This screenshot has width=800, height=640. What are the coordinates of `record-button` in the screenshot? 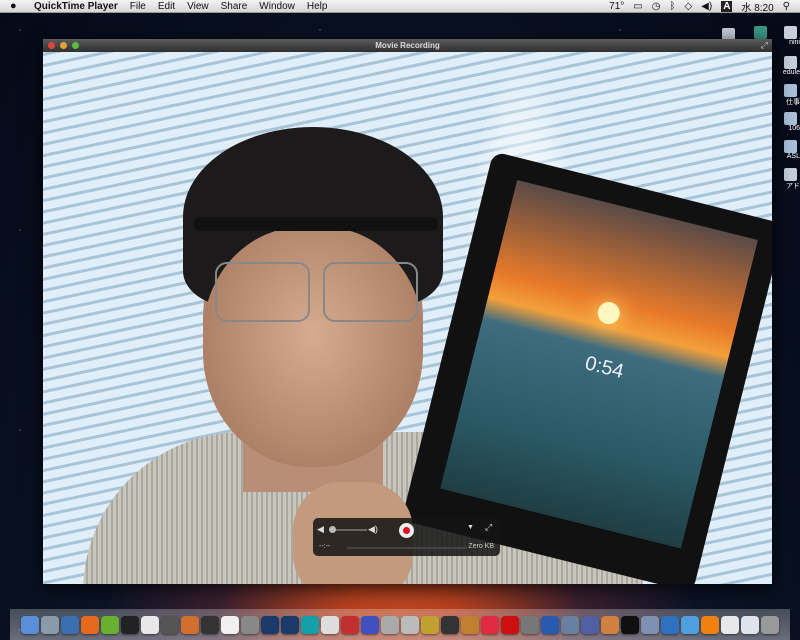 It's located at (406, 530).